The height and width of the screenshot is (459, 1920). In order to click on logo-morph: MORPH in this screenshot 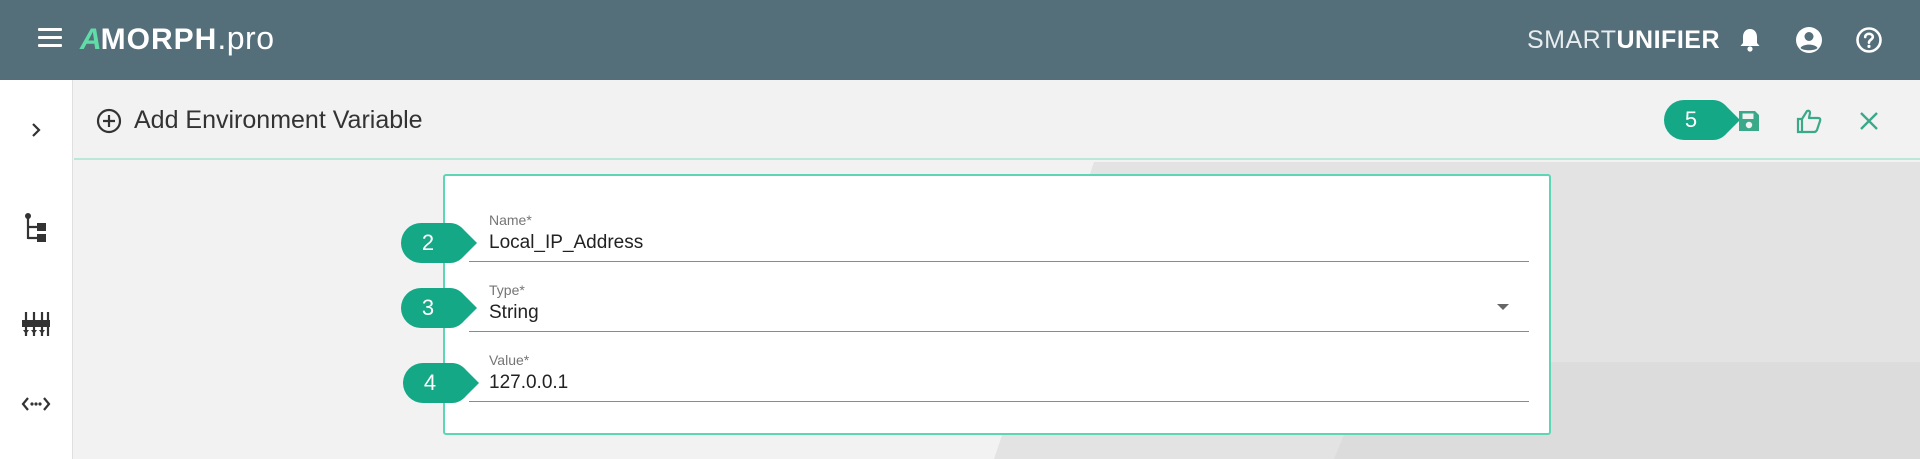, I will do `click(159, 39)`.